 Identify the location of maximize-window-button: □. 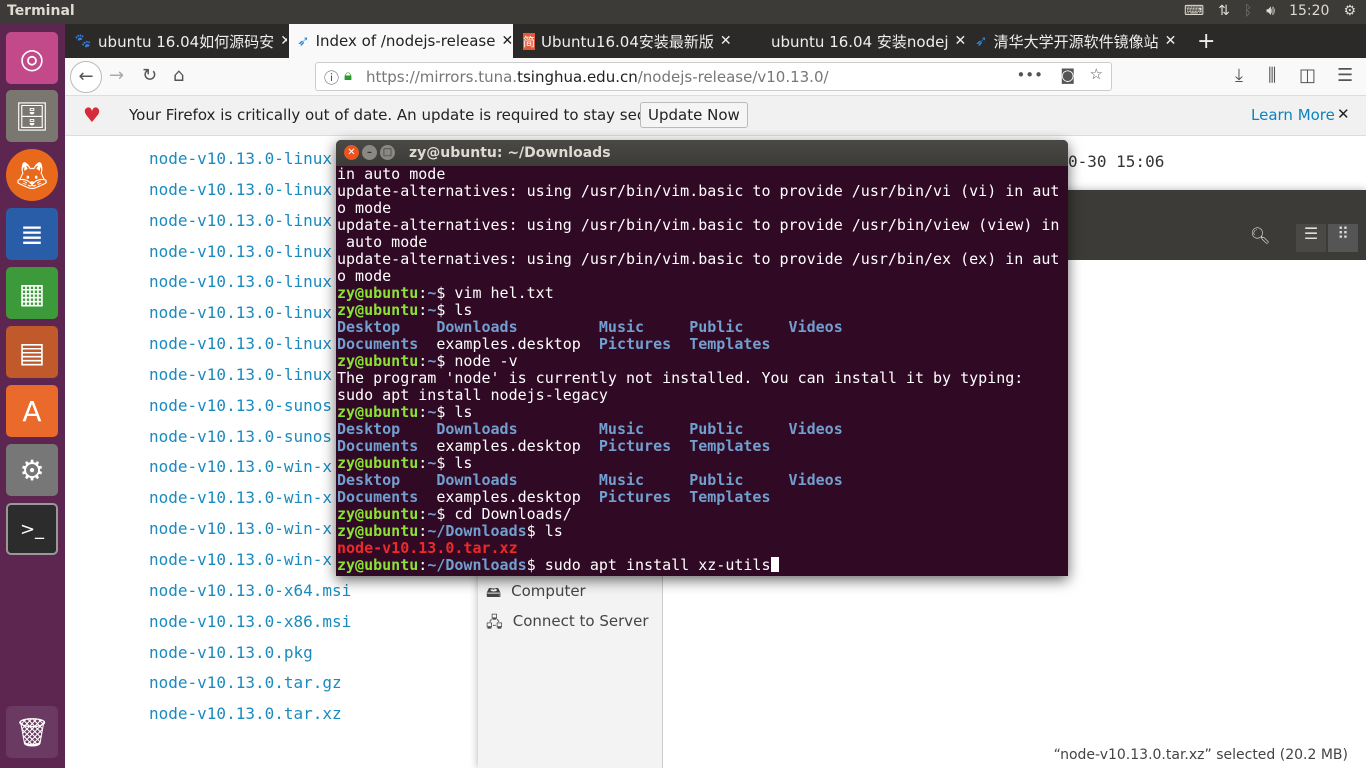
(387, 152).